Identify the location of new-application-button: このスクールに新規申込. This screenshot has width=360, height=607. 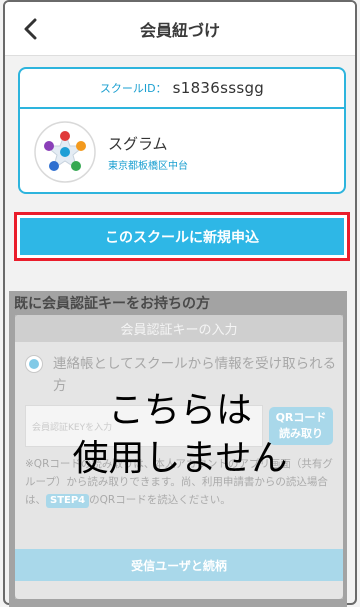
(182, 236).